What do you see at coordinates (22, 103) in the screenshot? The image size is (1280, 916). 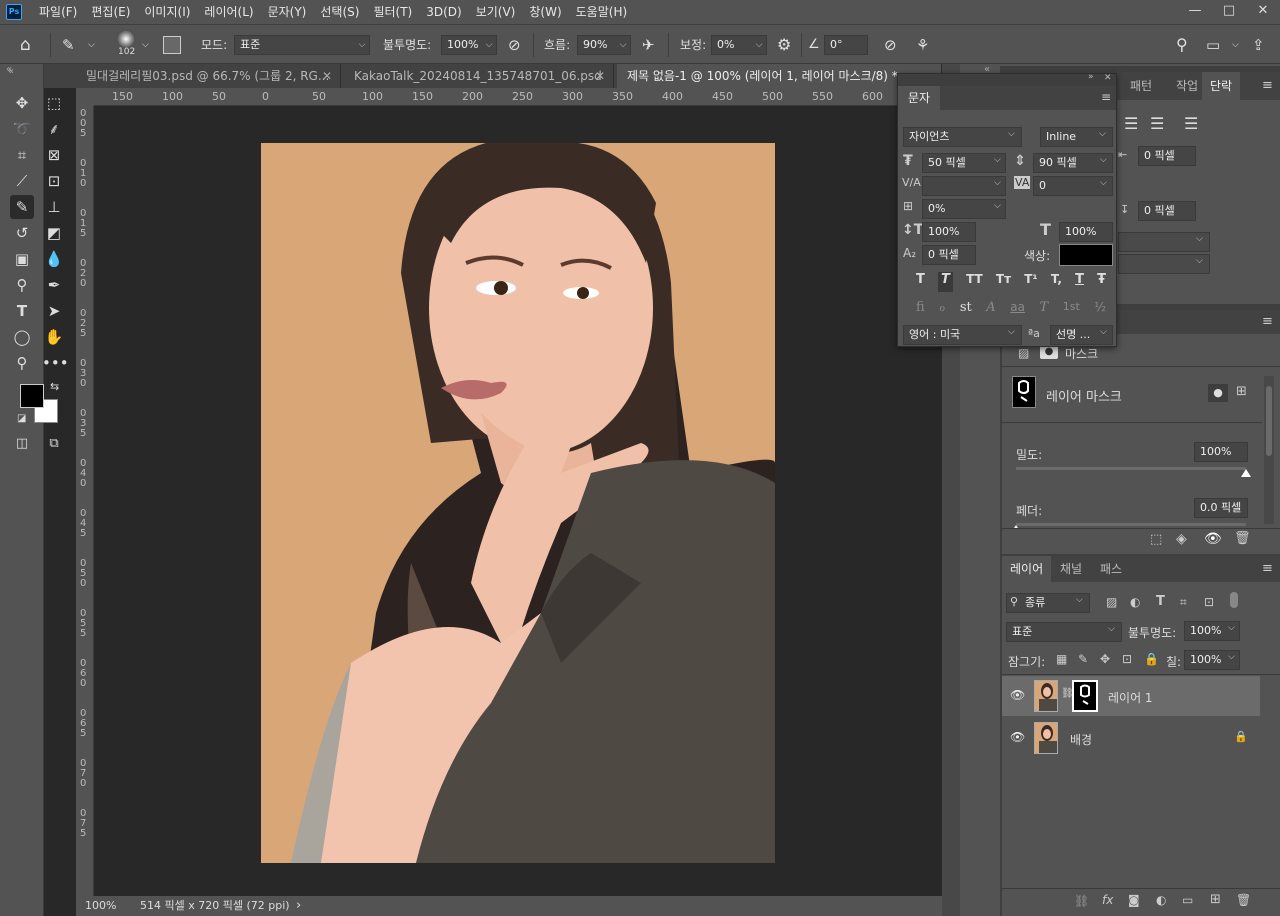 I see `move-tool-icon: ✥` at bounding box center [22, 103].